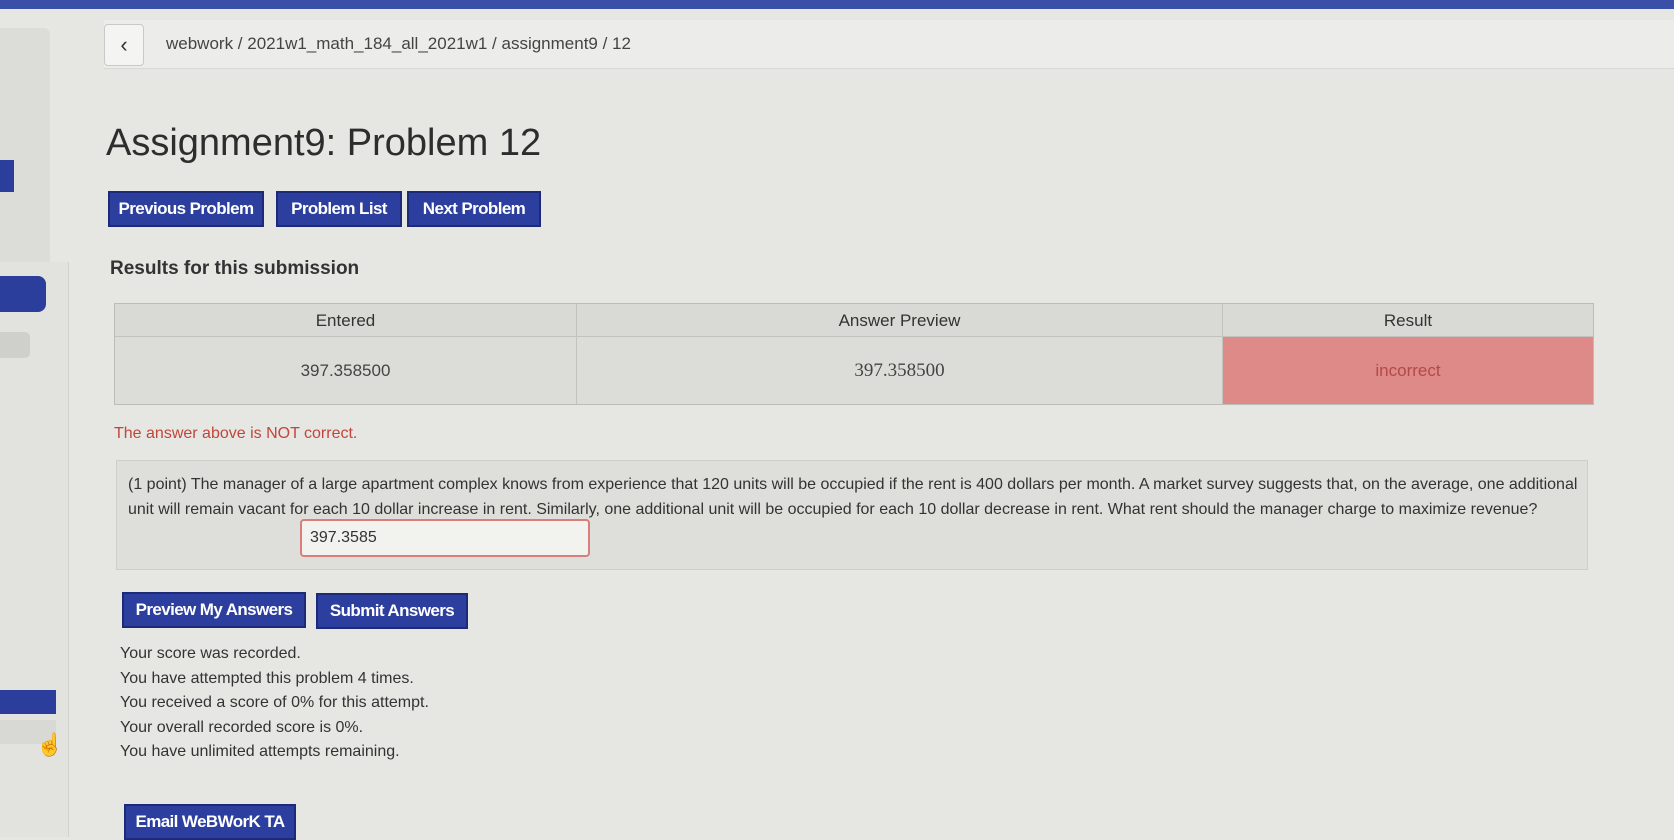 Image resolution: width=1674 pixels, height=840 pixels. What do you see at coordinates (445, 538) in the screenshot?
I see `answer-input` at bounding box center [445, 538].